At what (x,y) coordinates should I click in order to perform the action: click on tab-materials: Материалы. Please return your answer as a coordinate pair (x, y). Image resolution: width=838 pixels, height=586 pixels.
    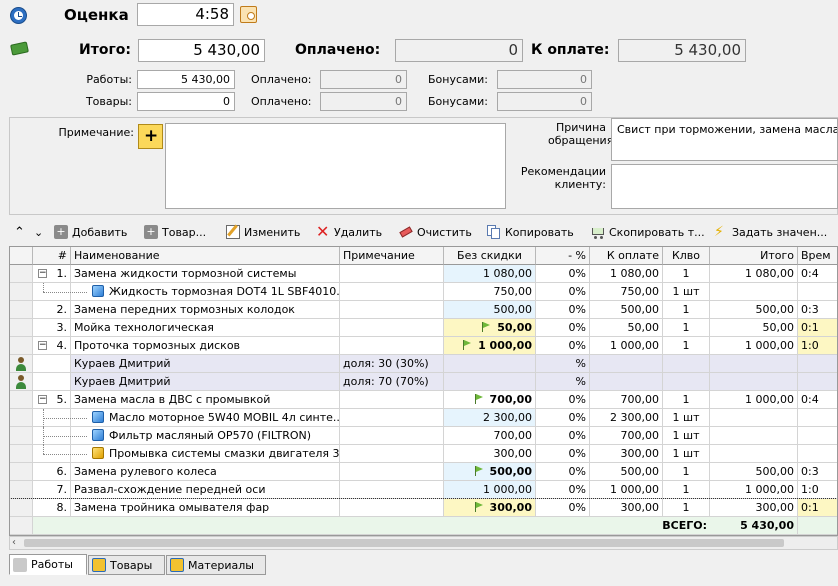
    Looking at the image, I should click on (216, 565).